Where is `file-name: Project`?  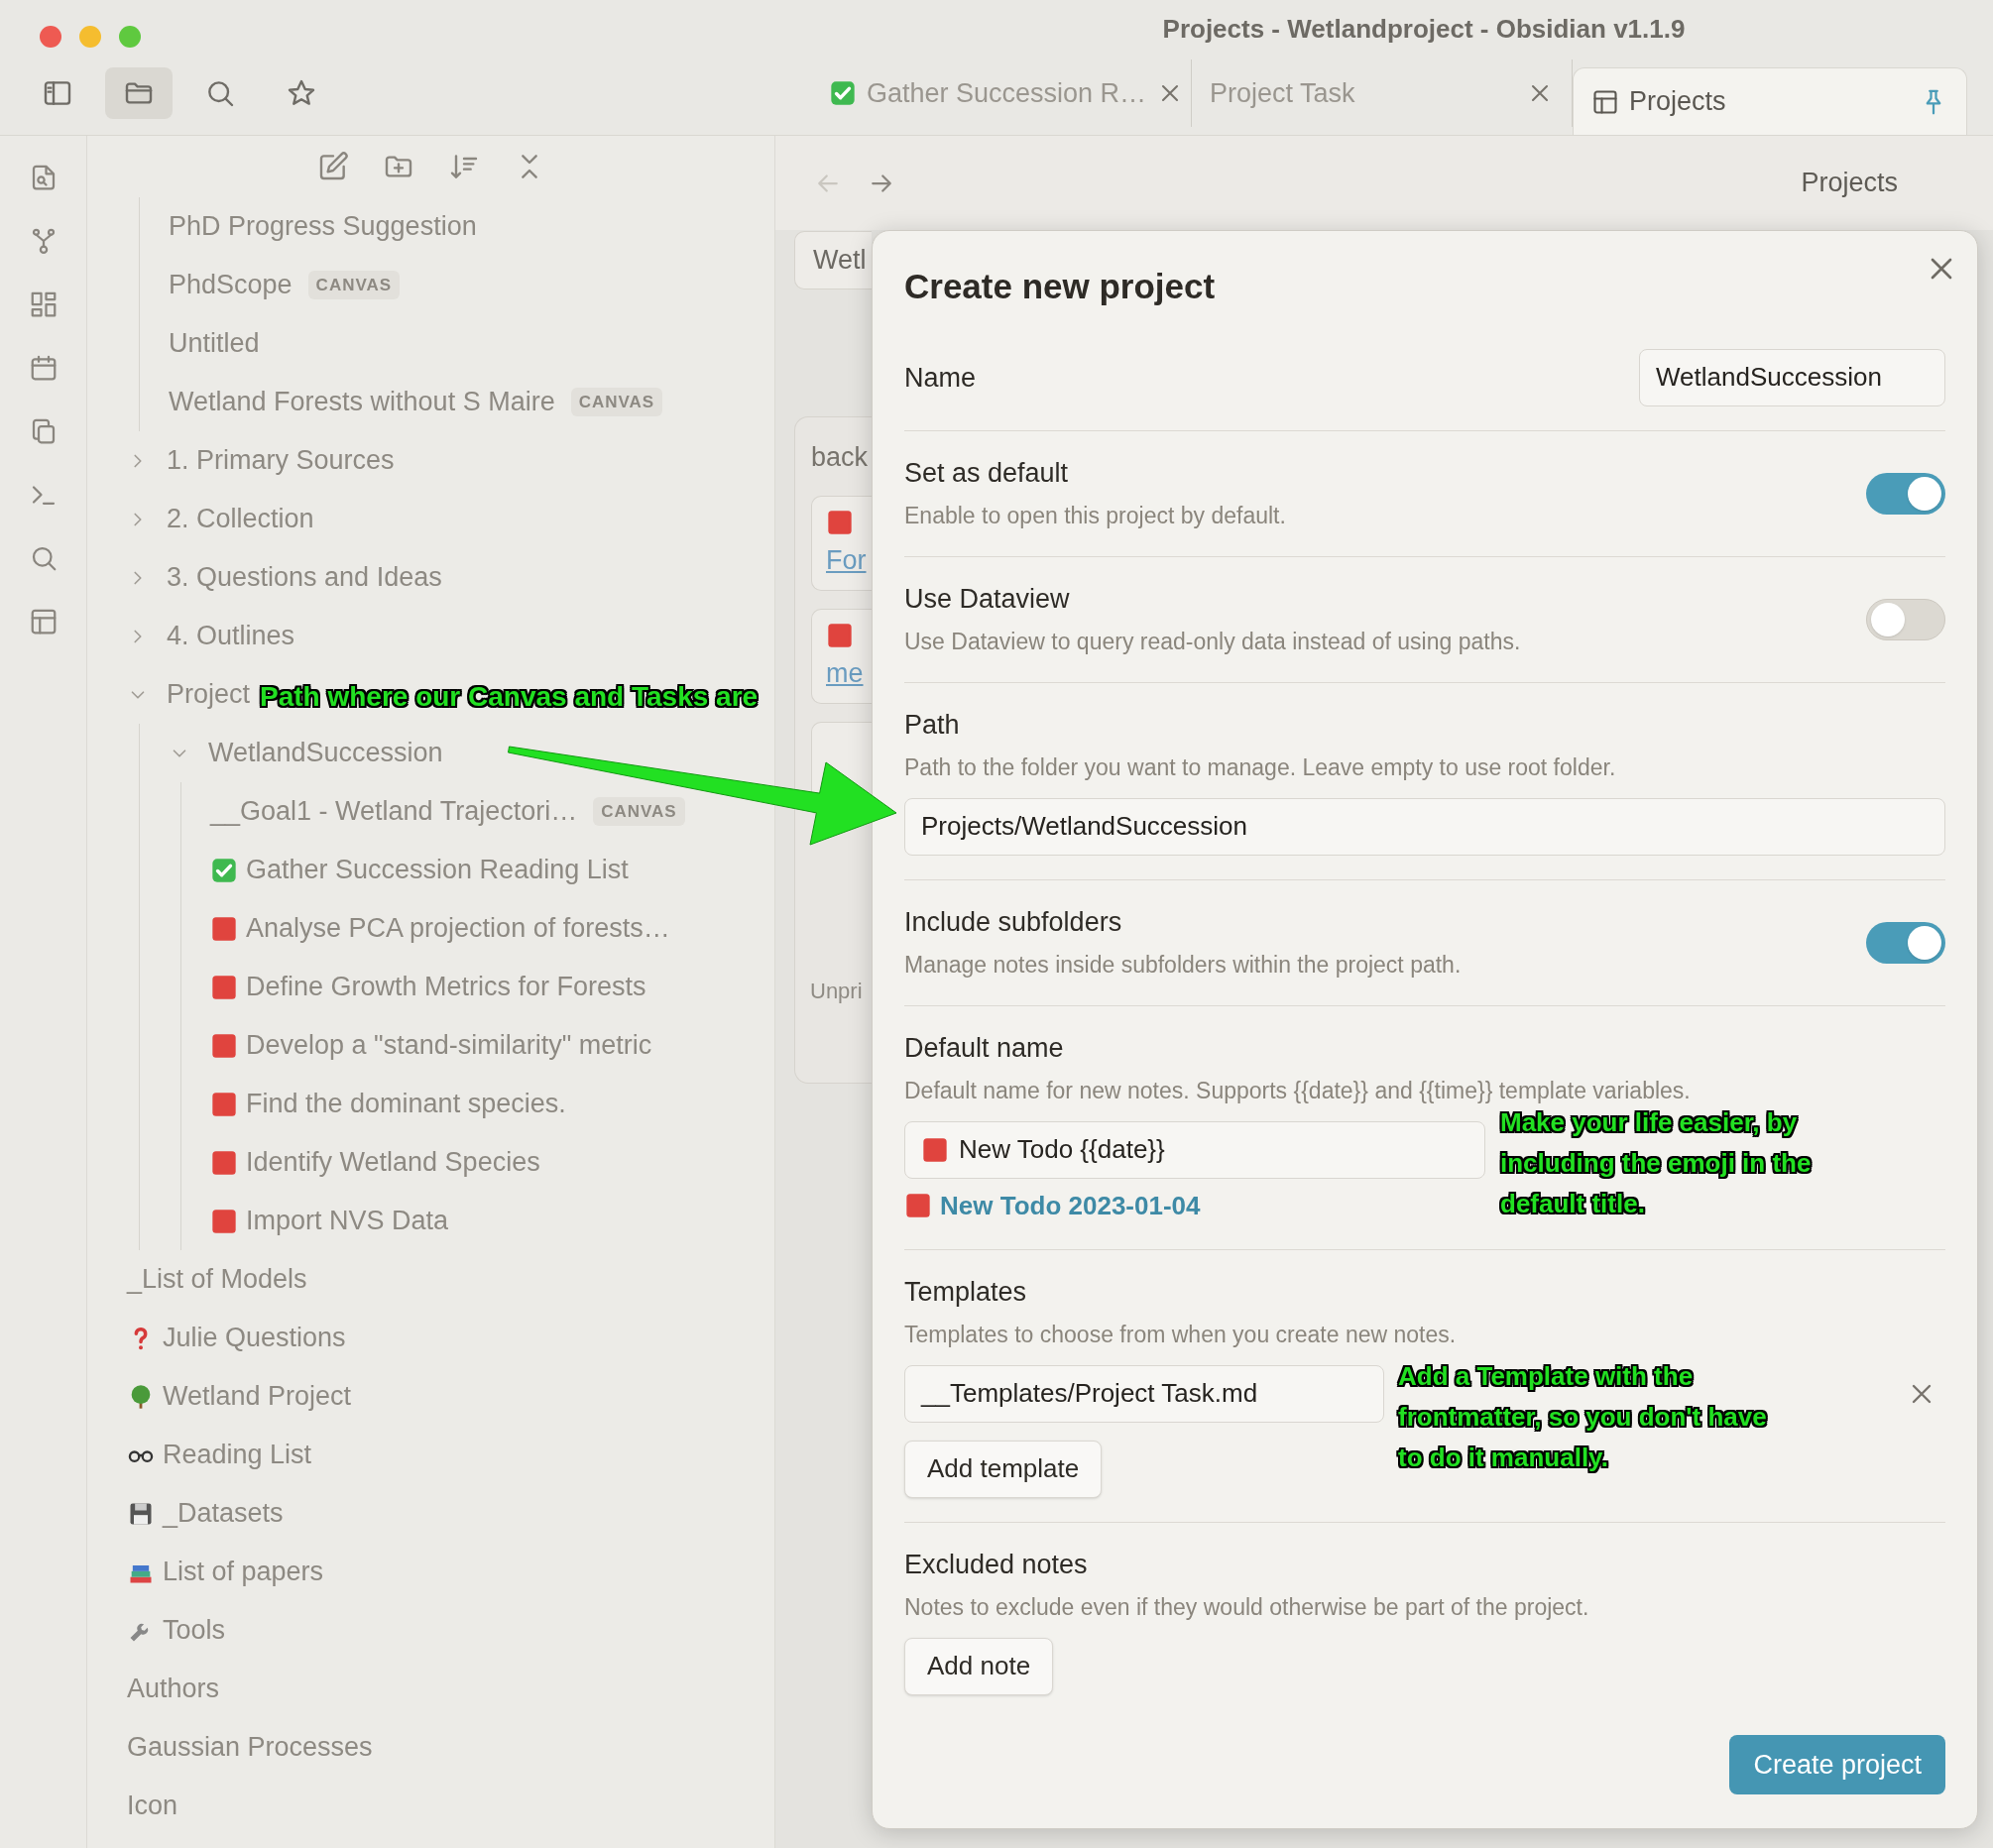
file-name: Project is located at coordinates (209, 695).